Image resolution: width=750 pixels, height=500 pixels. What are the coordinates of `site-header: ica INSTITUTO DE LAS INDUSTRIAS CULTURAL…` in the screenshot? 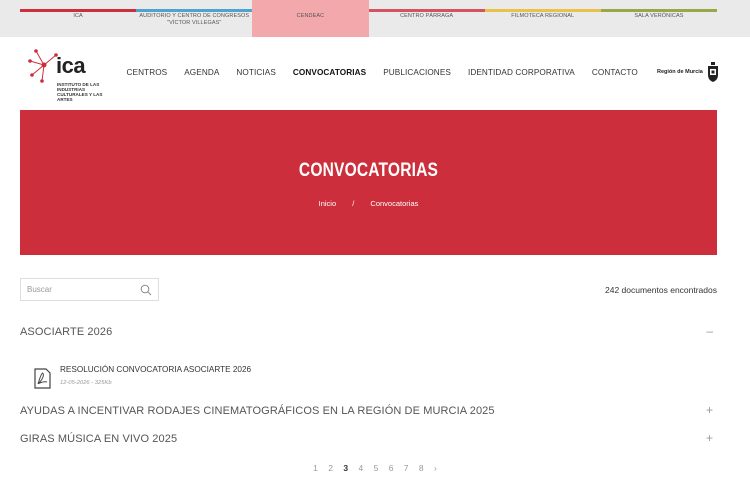 It's located at (375, 73).